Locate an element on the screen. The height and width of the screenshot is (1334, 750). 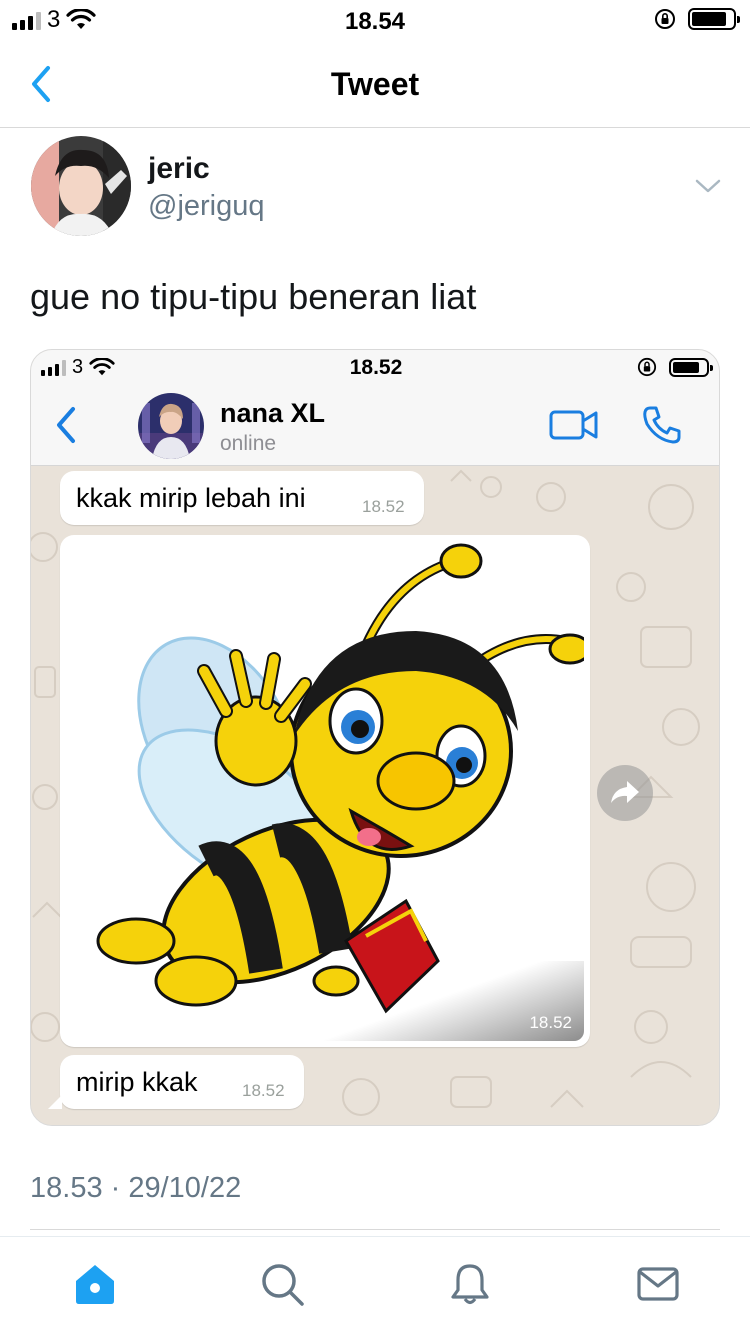
forward-icon is located at coordinates (625, 793).